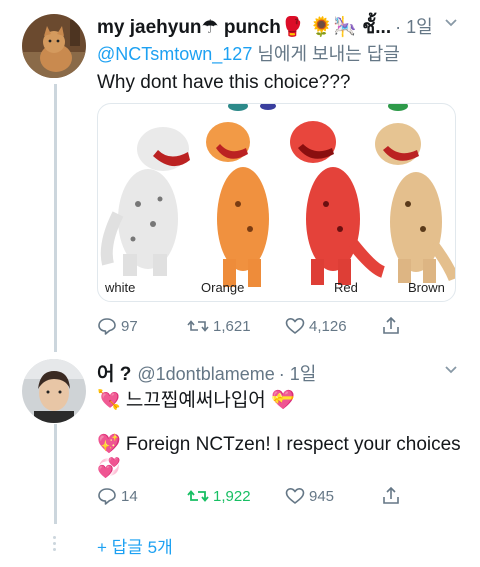  What do you see at coordinates (232, 496) in the screenshot?
I see `retweet-count: 1,922` at bounding box center [232, 496].